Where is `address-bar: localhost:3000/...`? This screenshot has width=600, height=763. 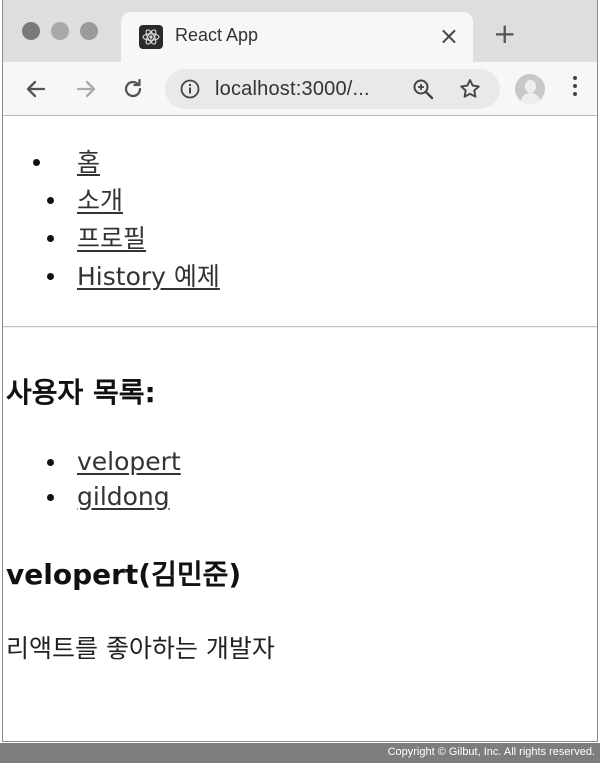 address-bar: localhost:3000/... is located at coordinates (332, 89).